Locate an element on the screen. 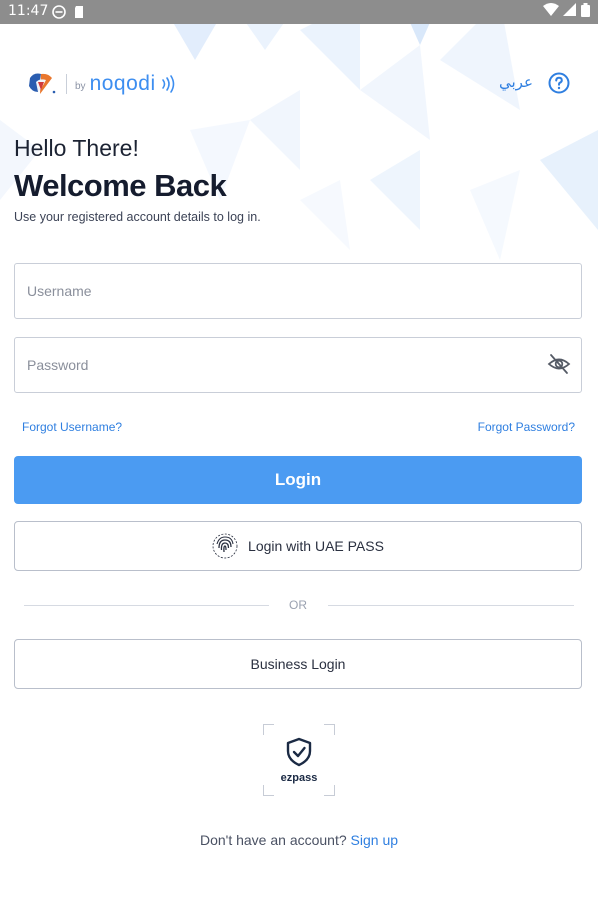 The width and height of the screenshot is (598, 900). business-login-label: Business Login is located at coordinates (298, 664).